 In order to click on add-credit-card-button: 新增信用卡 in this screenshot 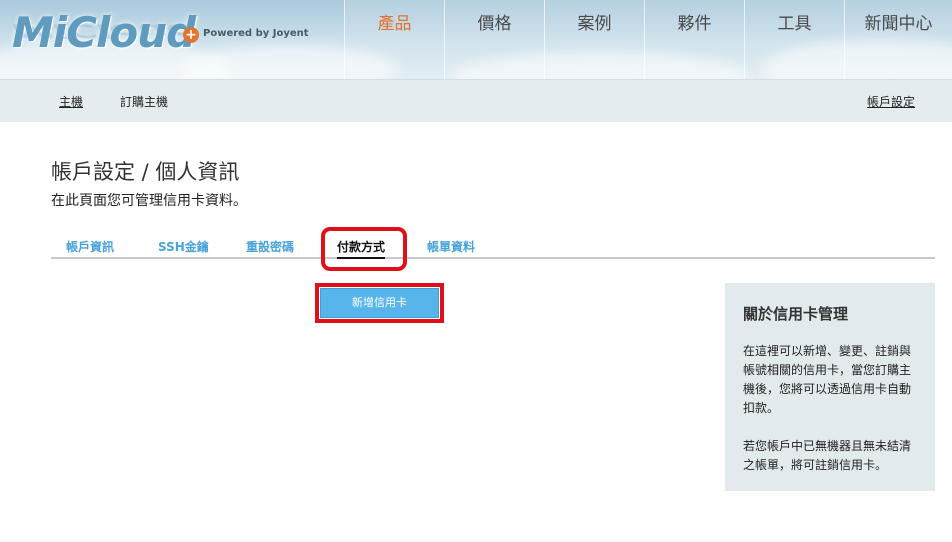, I will do `click(379, 303)`.